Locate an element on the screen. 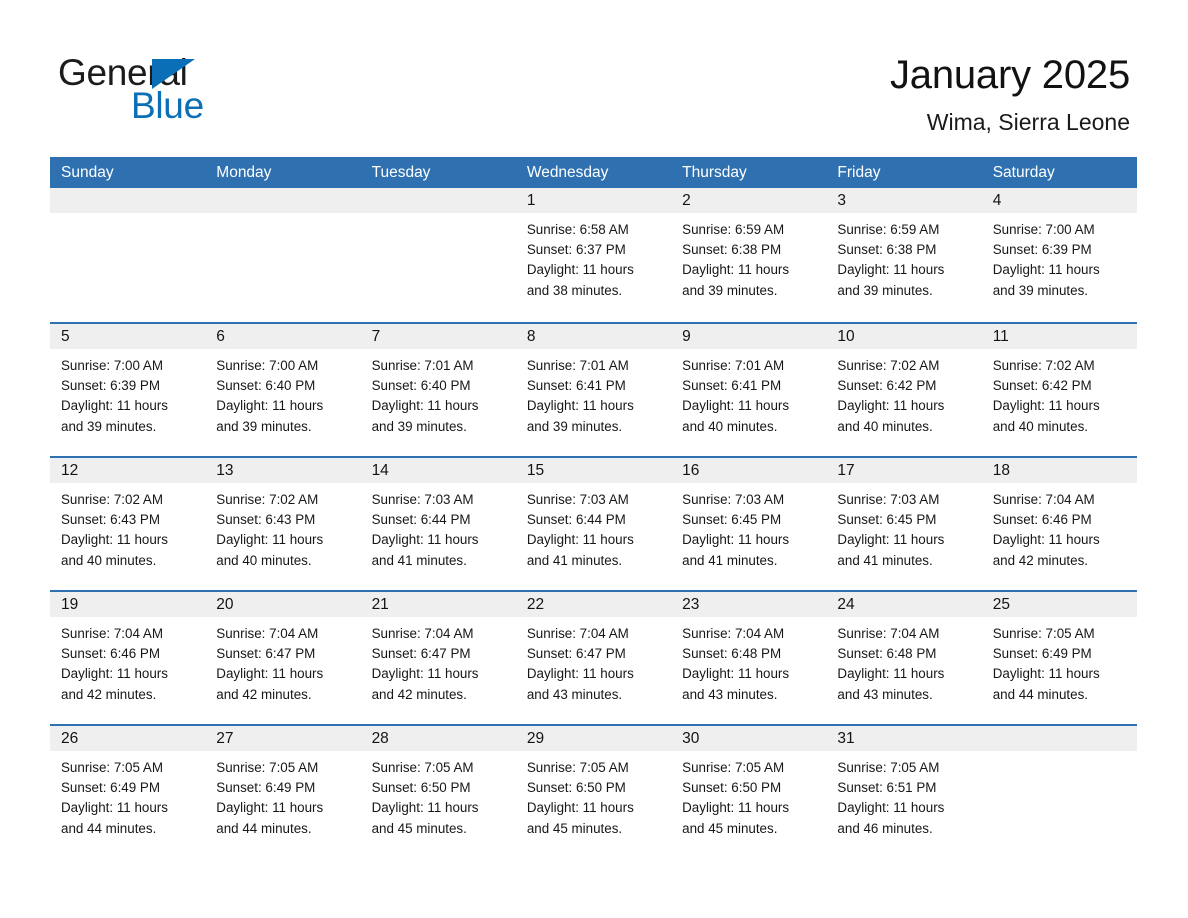  day-number-band: 25 is located at coordinates (1059, 604).